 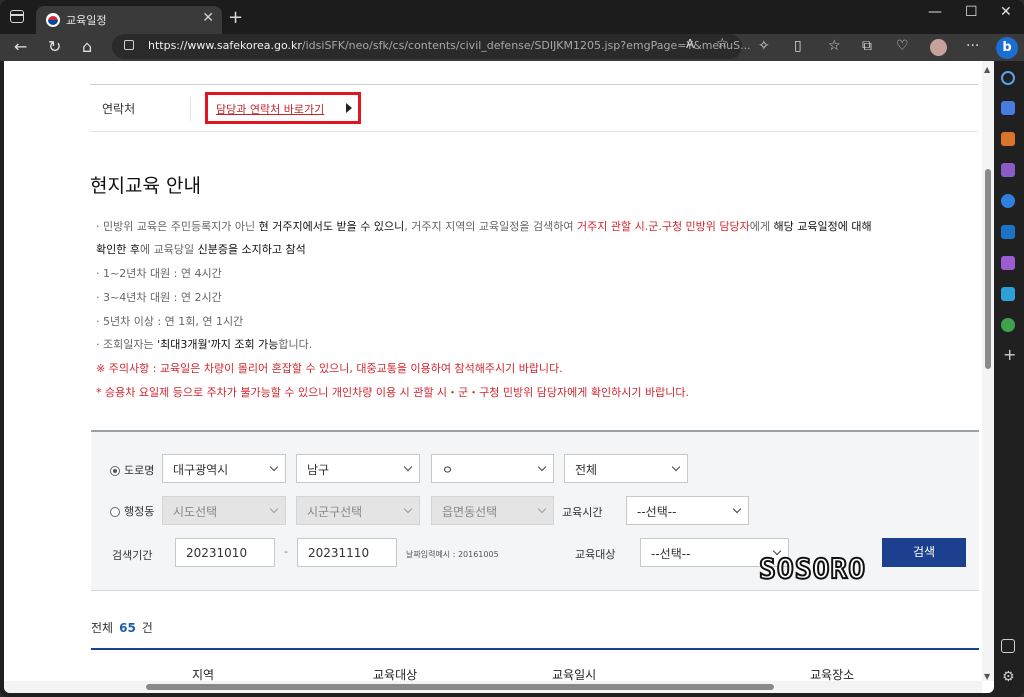 What do you see at coordinates (170, 321) in the screenshot?
I see `info-line-5: · 5년차 이상 : 연 1회, 연 1시간` at bounding box center [170, 321].